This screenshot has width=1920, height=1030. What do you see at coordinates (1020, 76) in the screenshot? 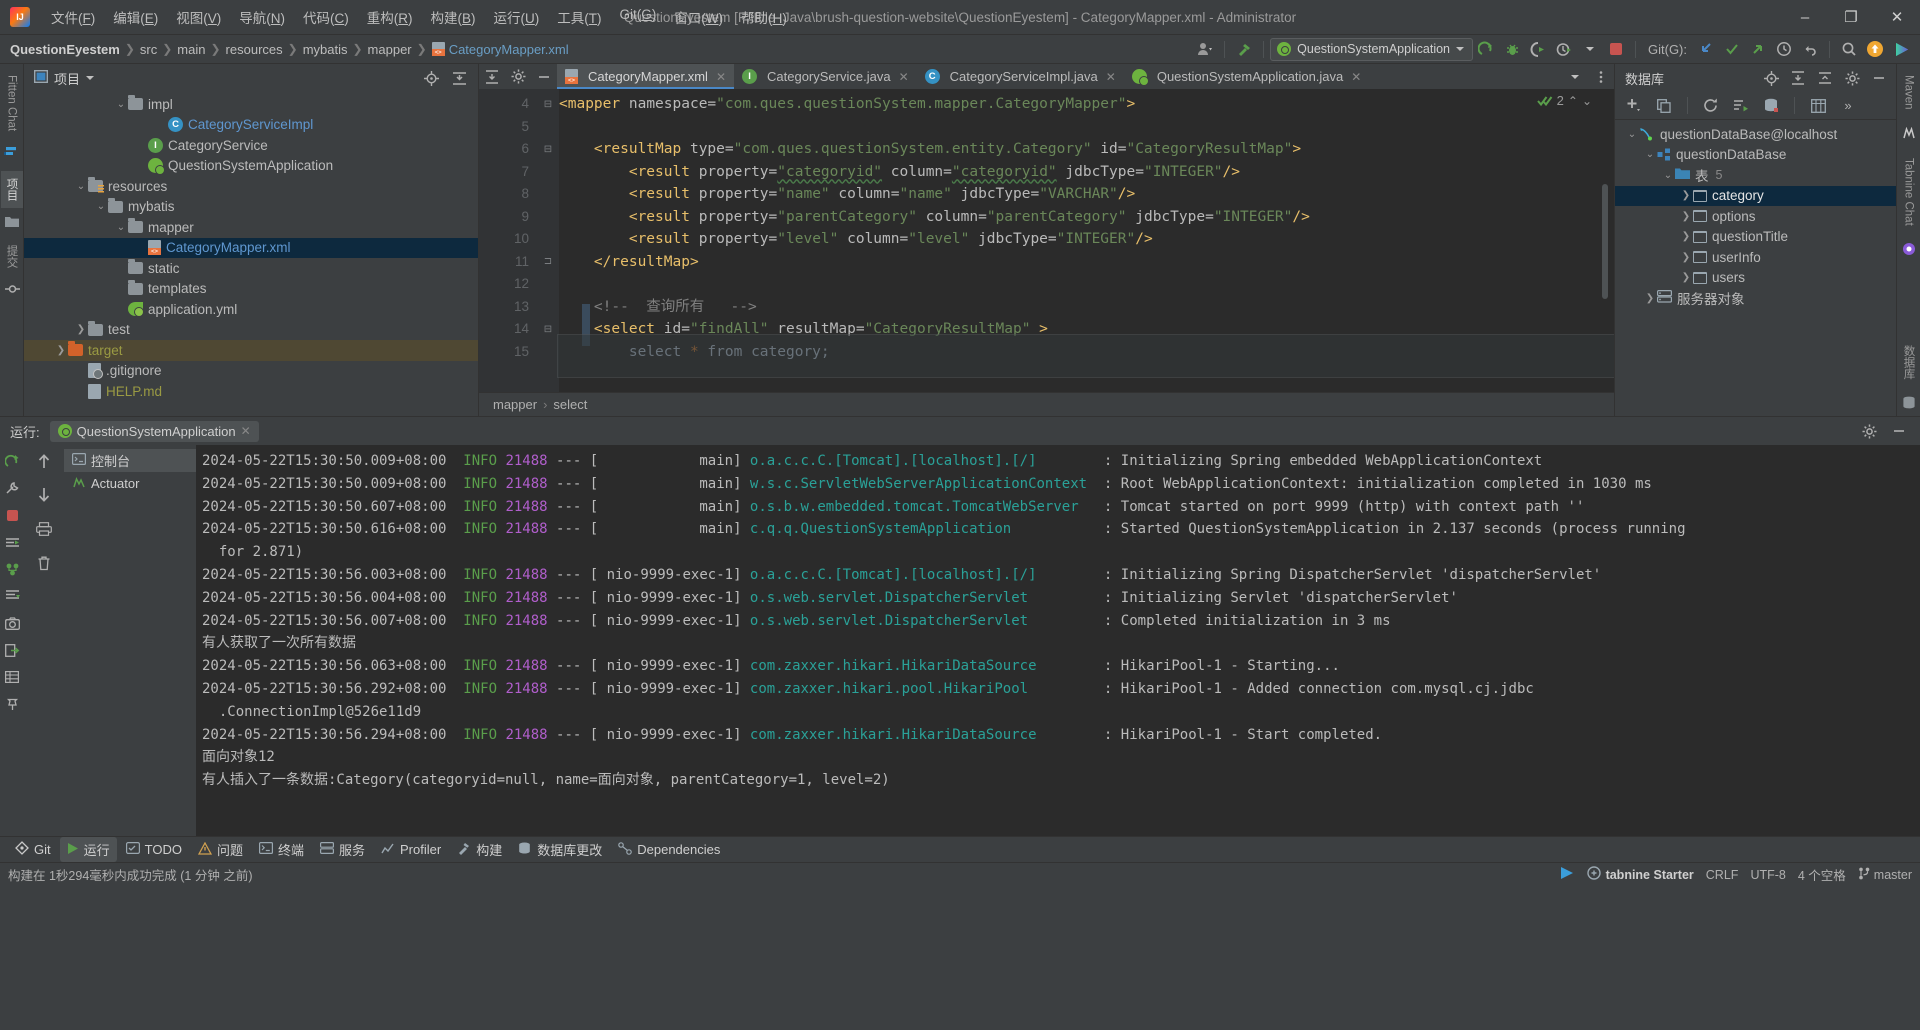
I see `editor-tab-categoryserviceimpl-java: C CategoryServiceImpl.java ✕` at bounding box center [1020, 76].